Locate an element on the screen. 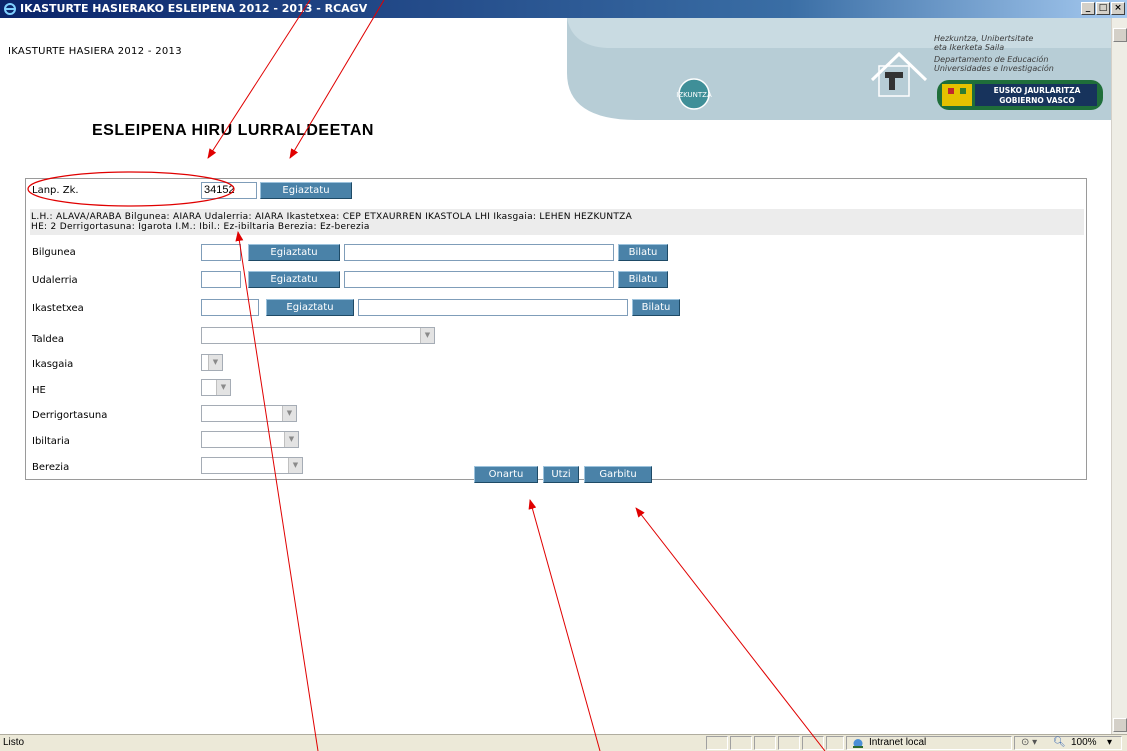 The width and height of the screenshot is (1127, 751). svg-text: Departamento de Educación is located at coordinates (991, 59).